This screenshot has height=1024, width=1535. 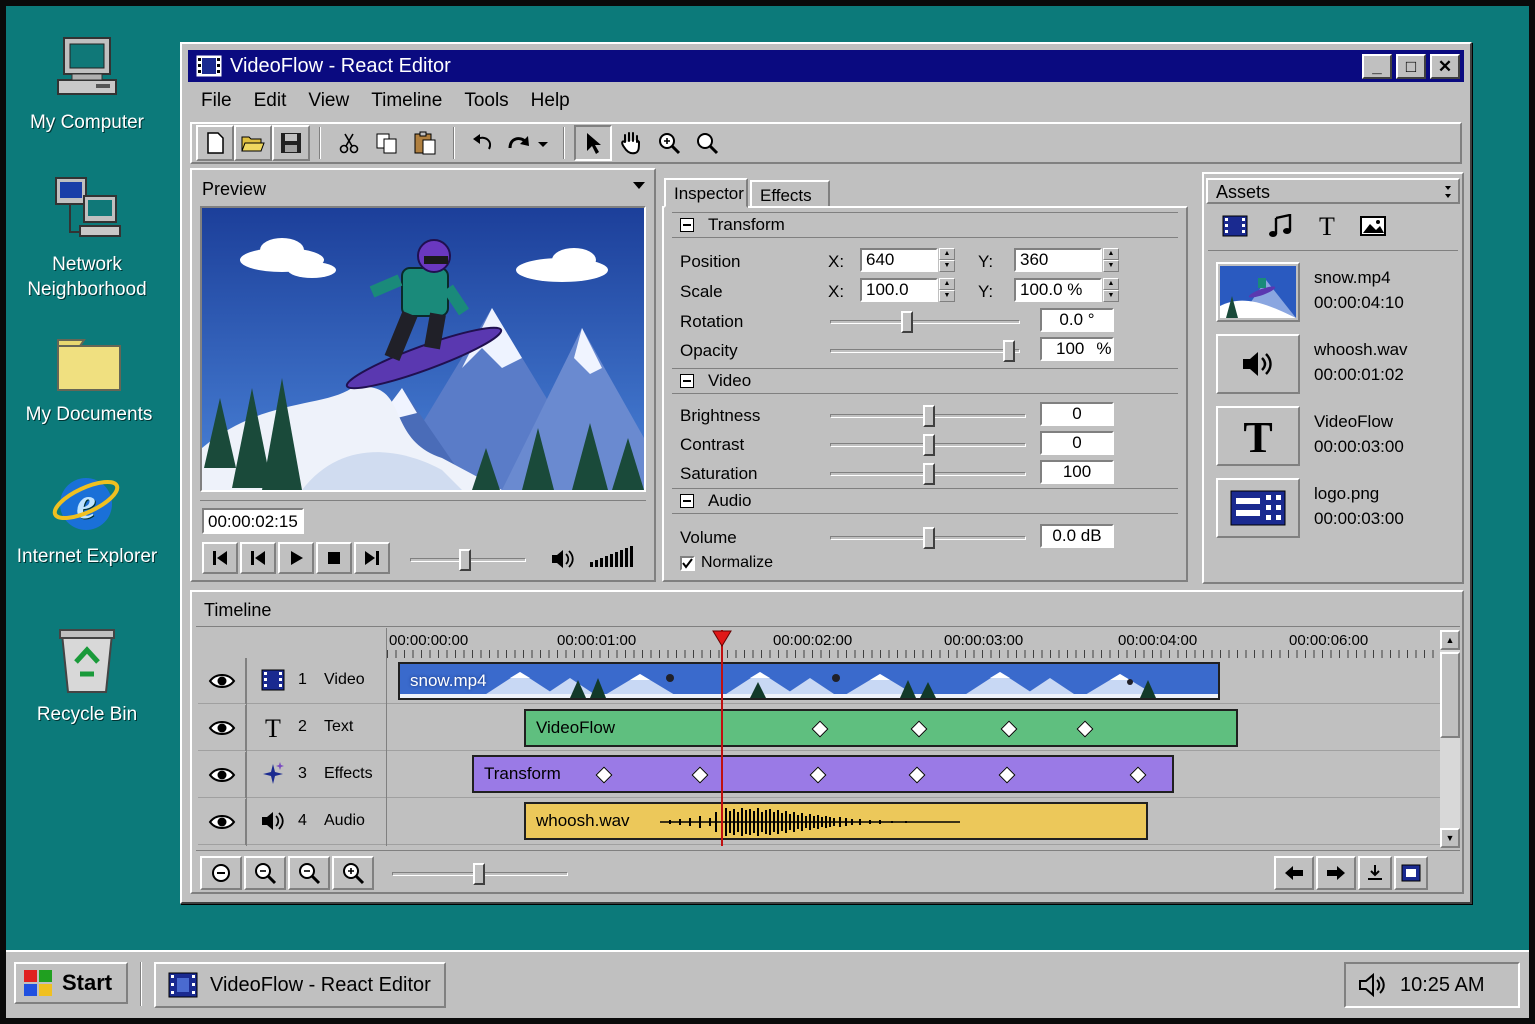 What do you see at coordinates (1281, 226) in the screenshot?
I see `music-filter-icon` at bounding box center [1281, 226].